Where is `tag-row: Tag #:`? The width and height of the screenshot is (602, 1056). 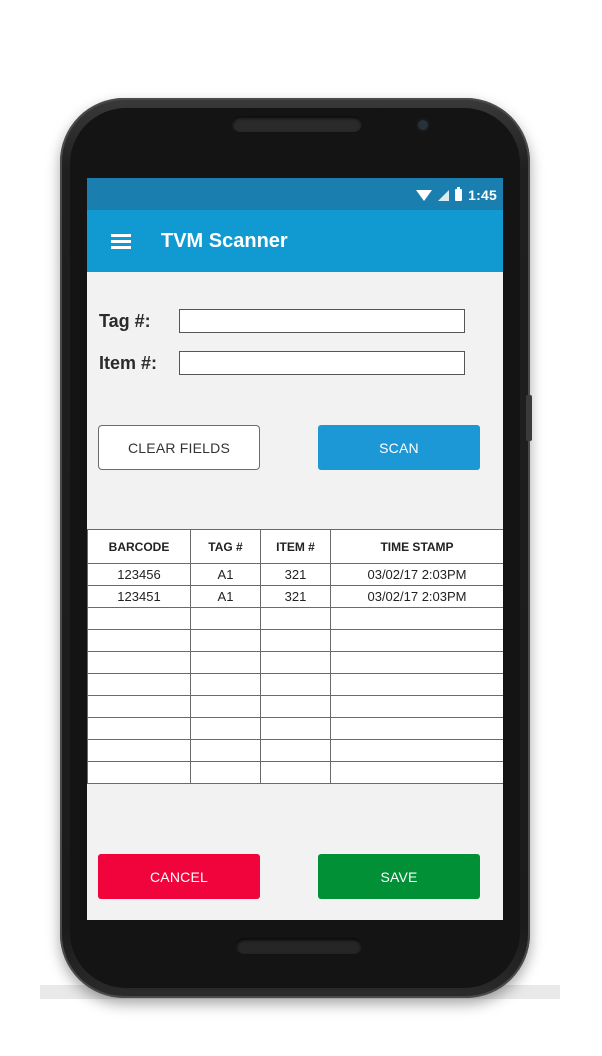
tag-row: Tag #: is located at coordinates (282, 321).